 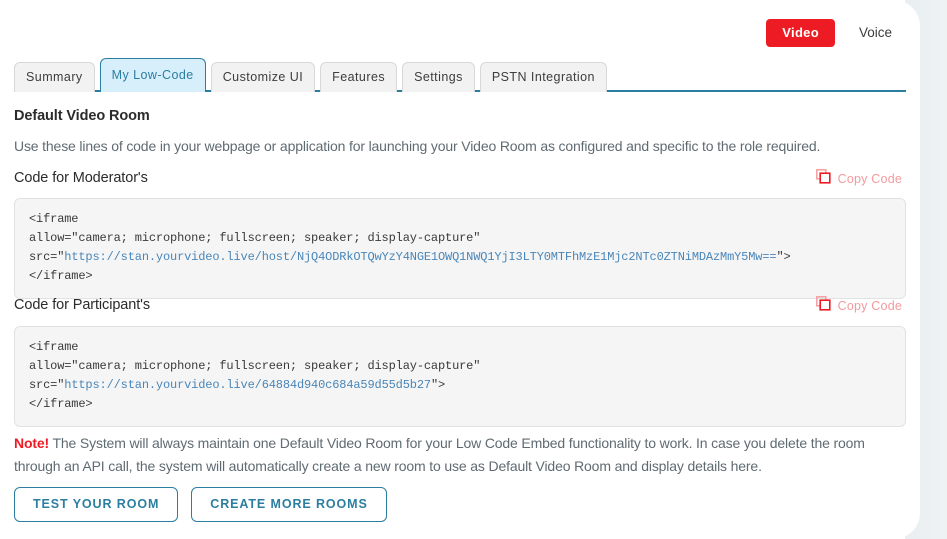 I want to click on participant-code-label: Code for Participant's, so click(x=82, y=305).